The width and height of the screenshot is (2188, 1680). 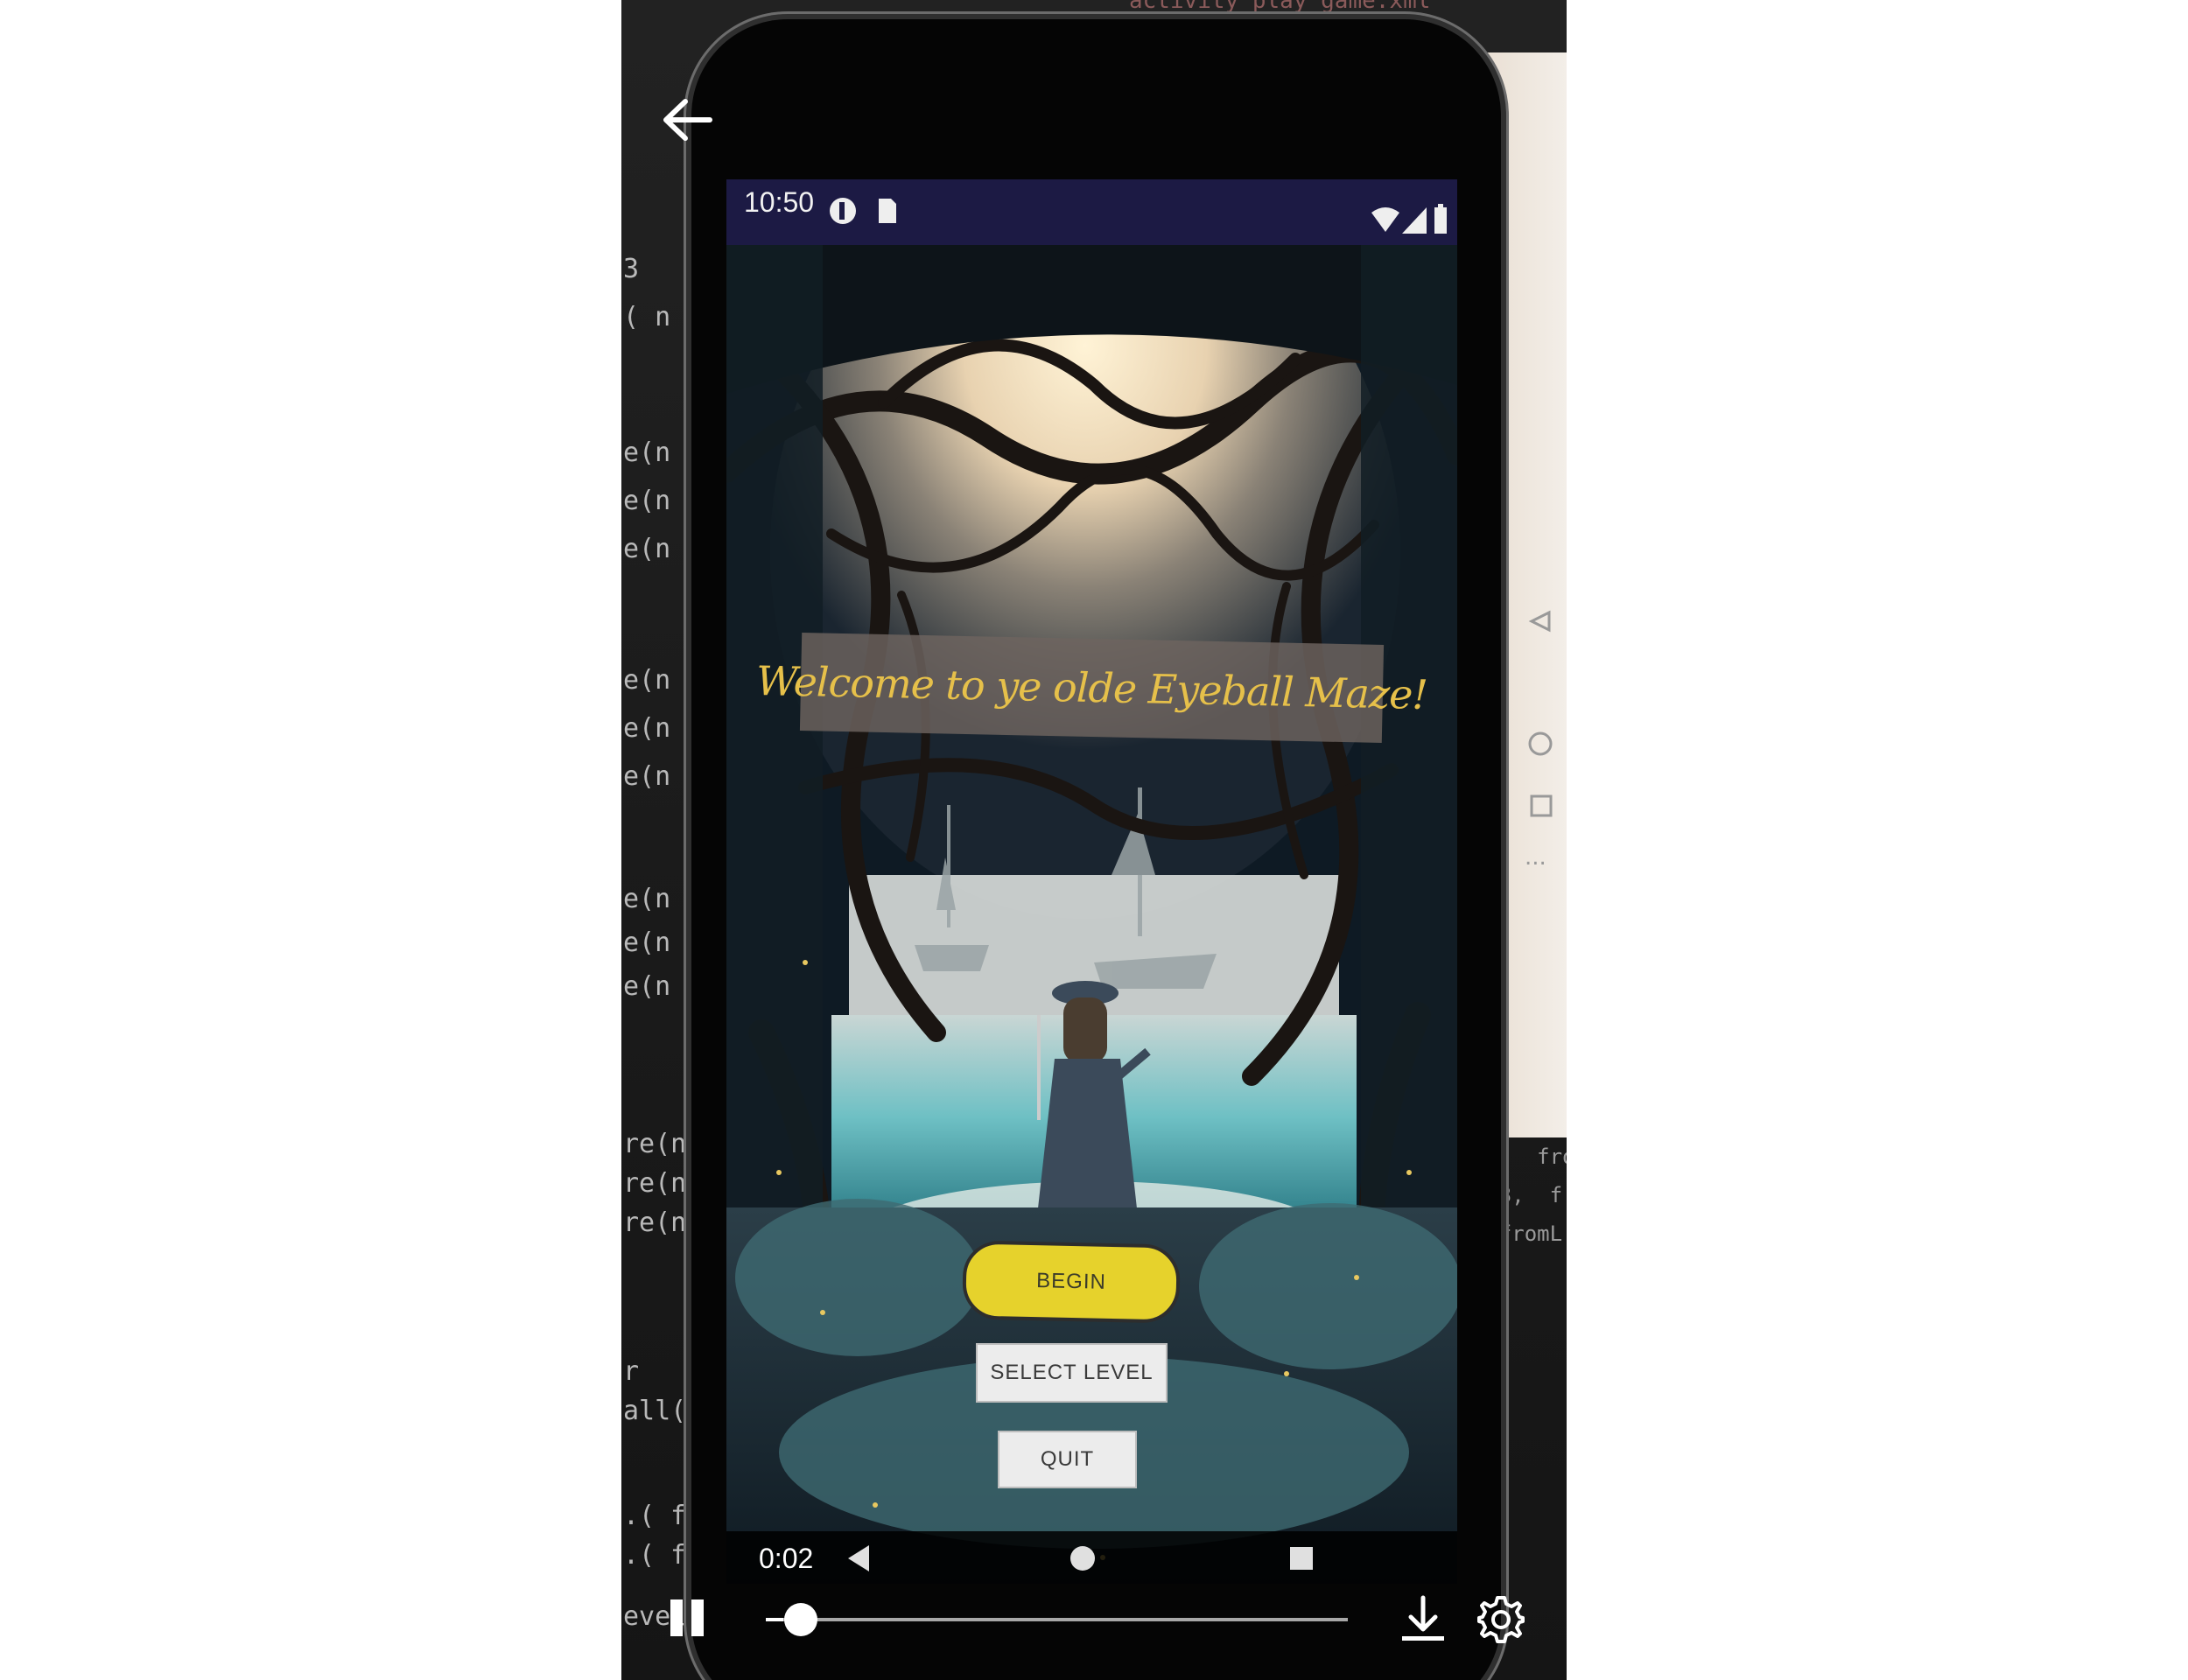 I want to click on nav-back-icon, so click(x=860, y=1558).